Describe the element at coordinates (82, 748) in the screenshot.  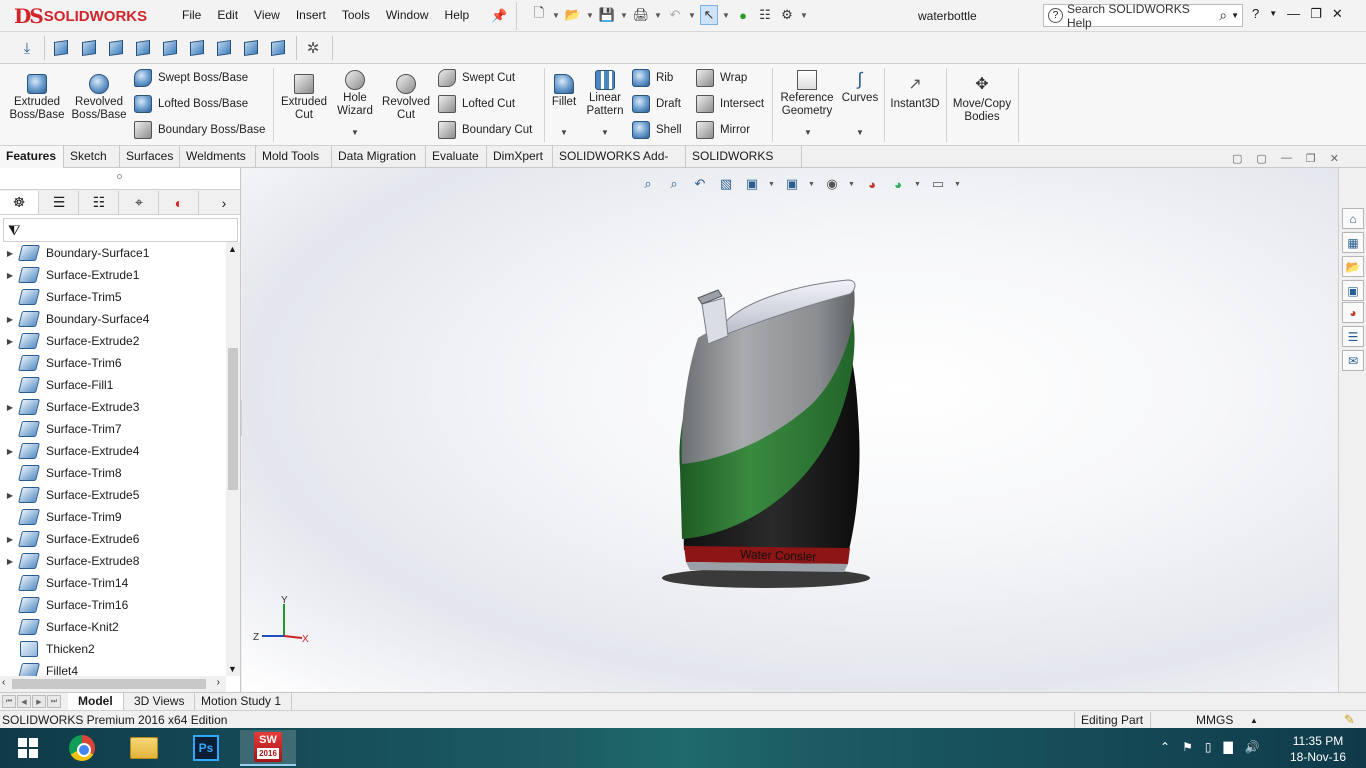
I see `chrome-taskbar-button` at that location.